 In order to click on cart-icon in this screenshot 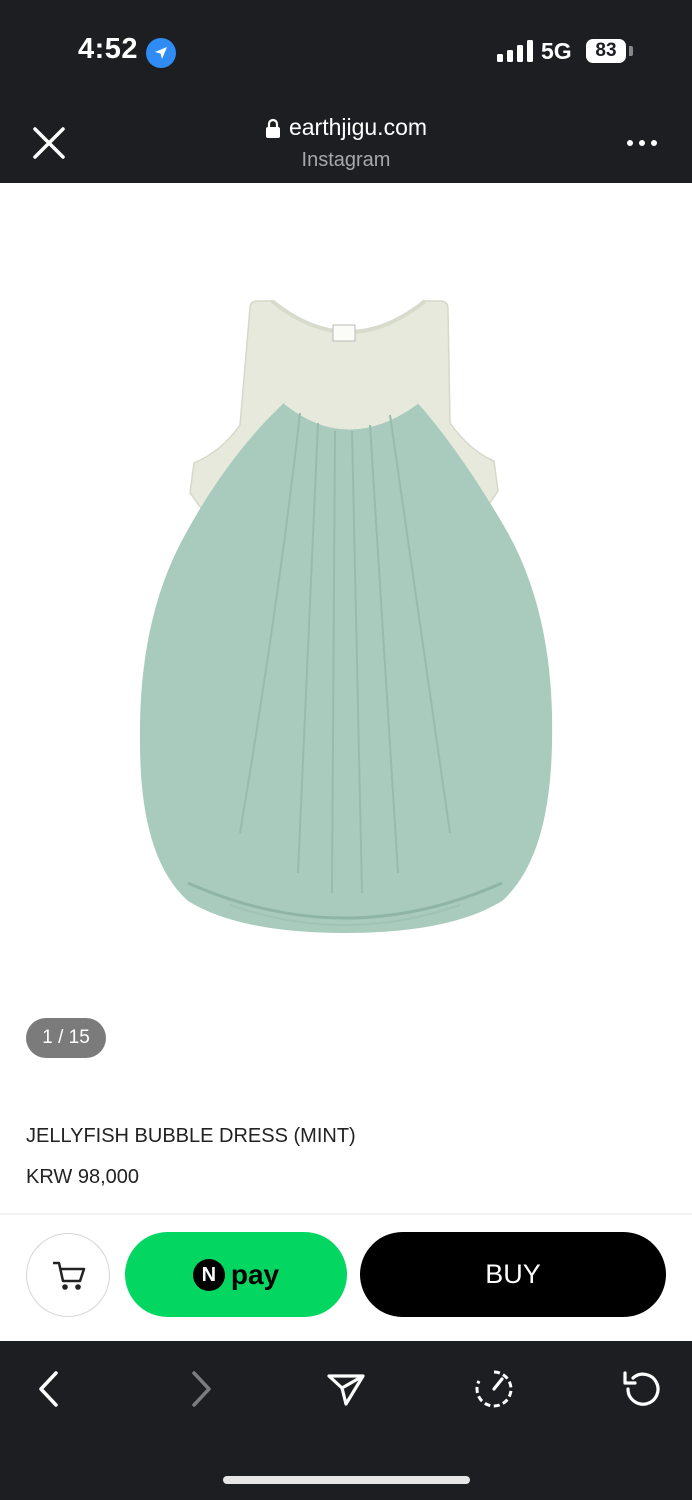, I will do `click(69, 1275)`.